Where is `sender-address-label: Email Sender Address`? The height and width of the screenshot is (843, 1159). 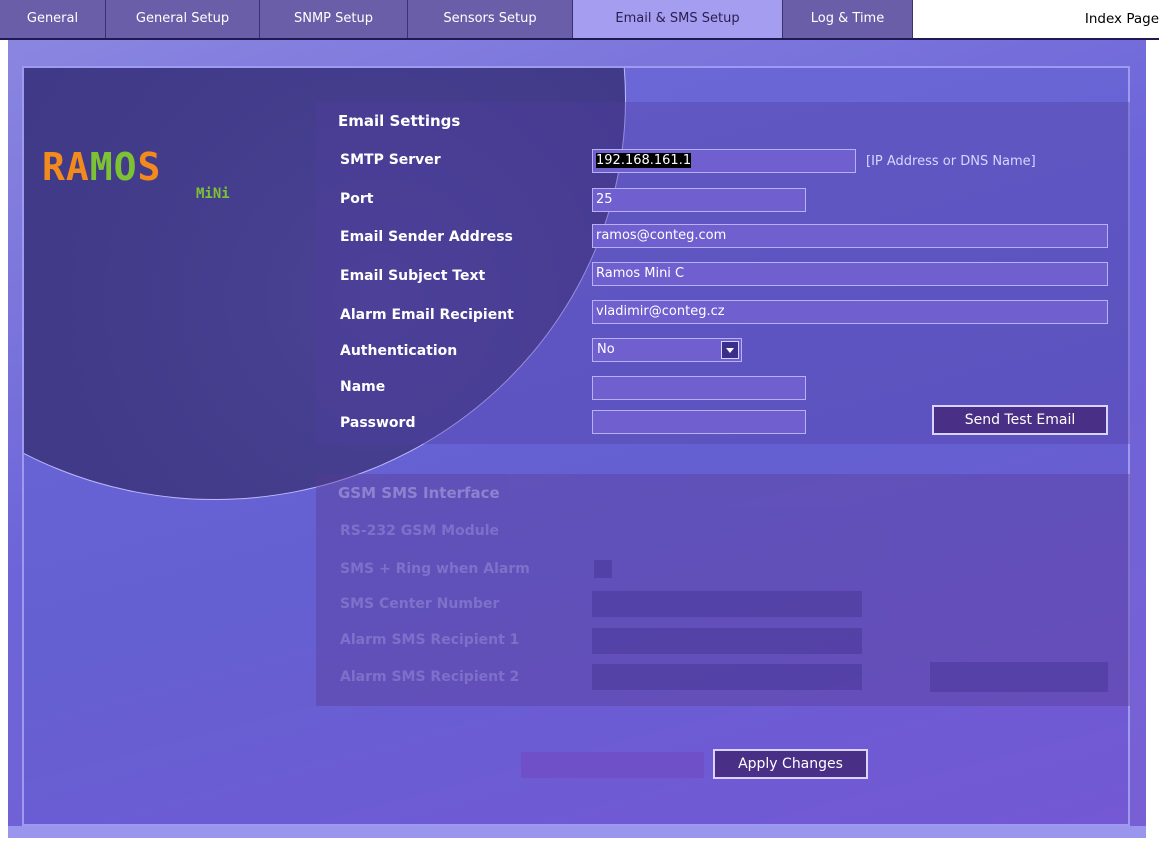 sender-address-label: Email Sender Address is located at coordinates (426, 237).